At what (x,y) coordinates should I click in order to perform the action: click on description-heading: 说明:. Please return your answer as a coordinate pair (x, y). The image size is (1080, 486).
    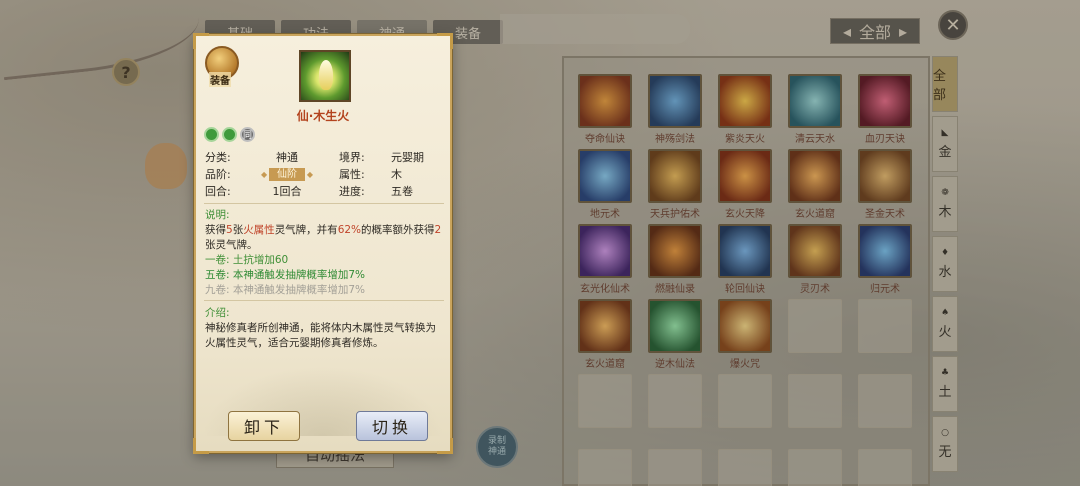
    Looking at the image, I should click on (217, 215).